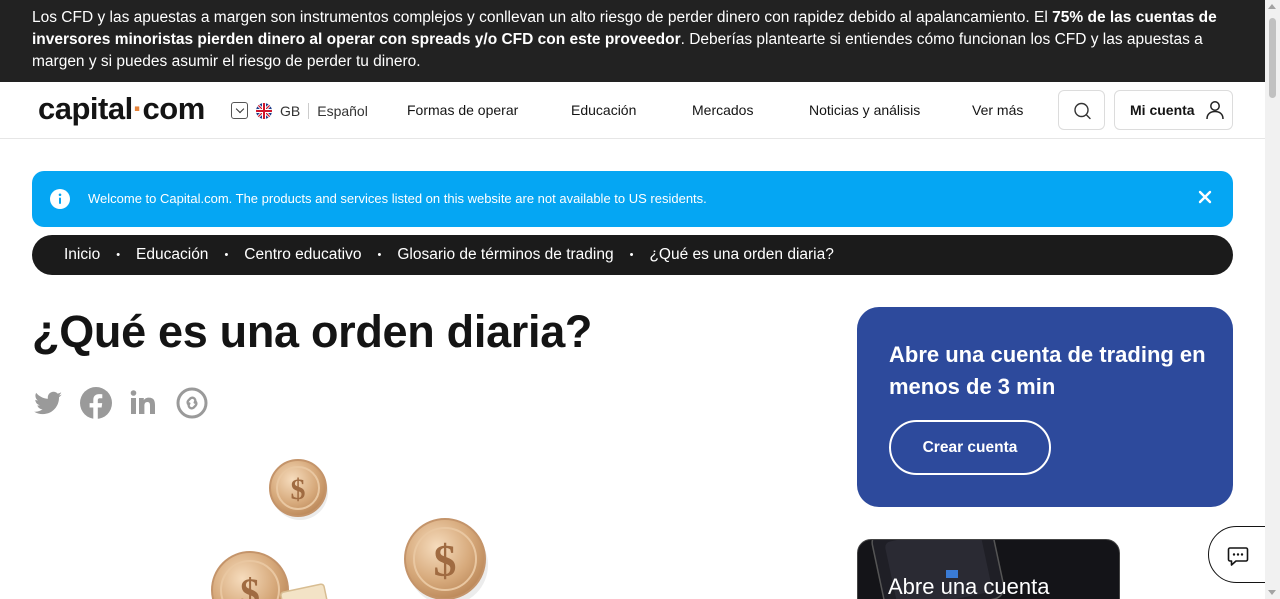  Describe the element at coordinates (1238, 556) in the screenshot. I see `chat-icon` at that location.